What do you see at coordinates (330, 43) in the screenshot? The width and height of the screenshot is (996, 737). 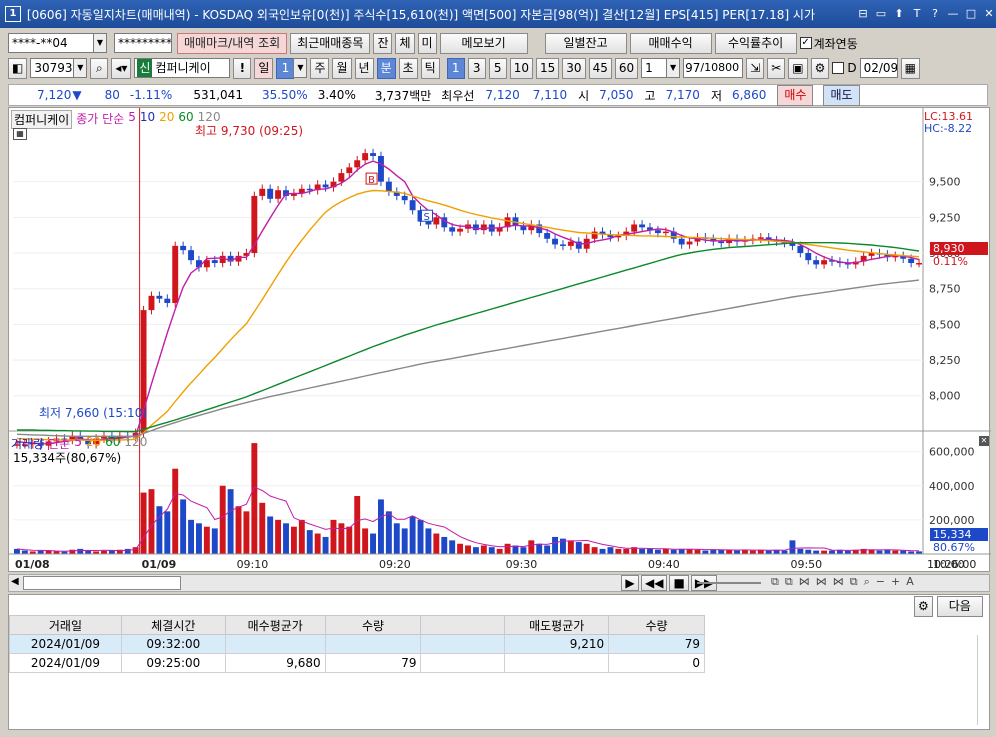 I see `recent-trades-button: 최근매매종목` at bounding box center [330, 43].